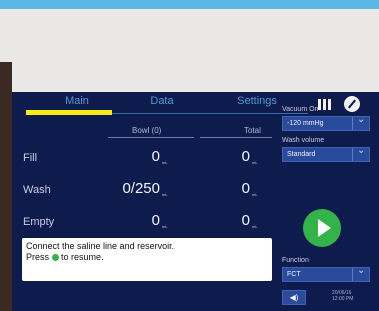 The image size is (379, 311). I want to click on top-bar, so click(189, 4).